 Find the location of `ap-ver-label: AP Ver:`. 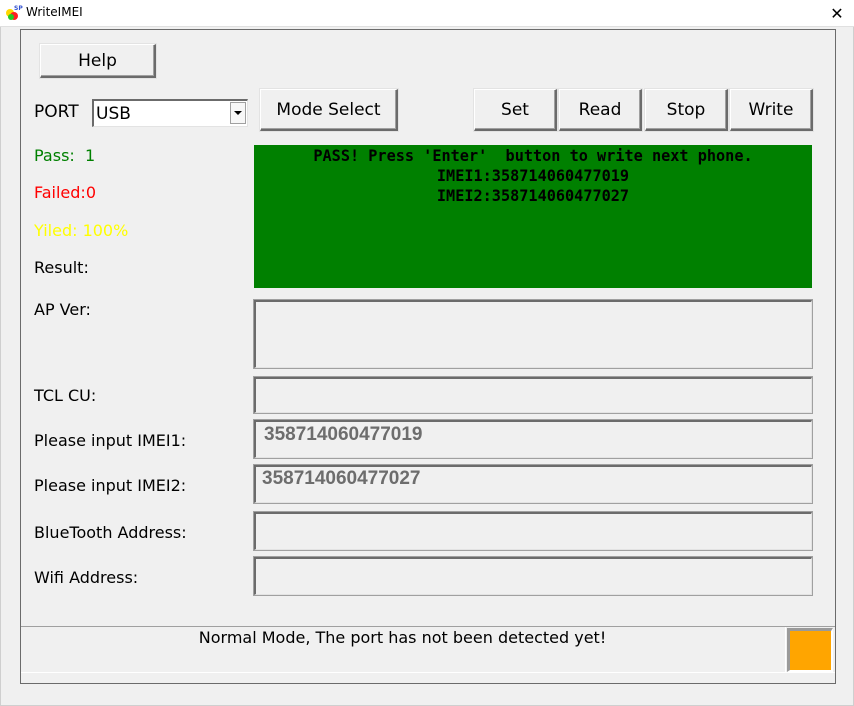

ap-ver-label: AP Ver: is located at coordinates (62, 309).